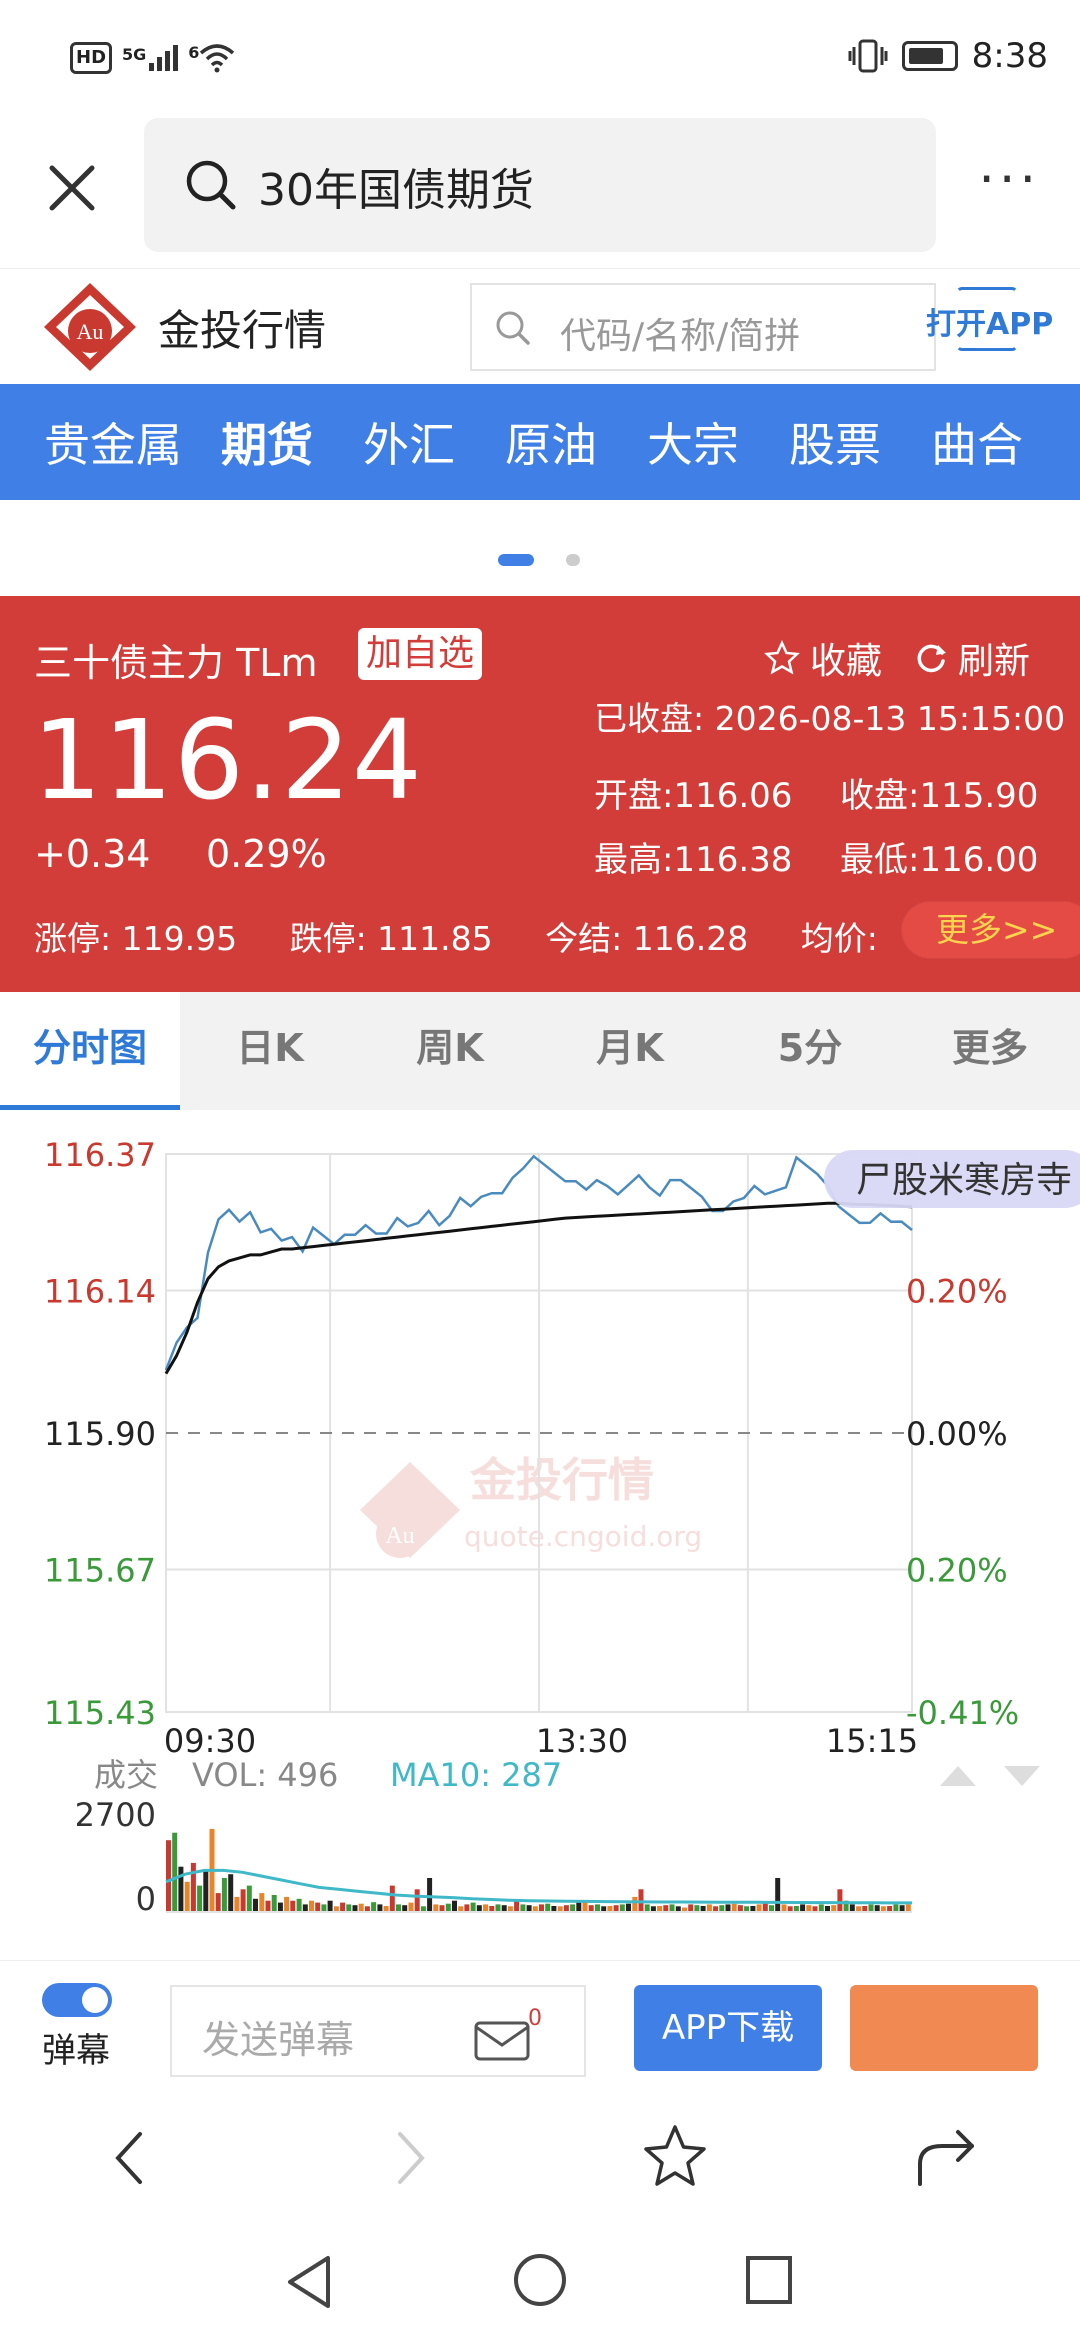 This screenshot has width=1080, height=2340. I want to click on chart-watermark: Au 金投行情 quote.cngoid.org, so click(531, 1505).